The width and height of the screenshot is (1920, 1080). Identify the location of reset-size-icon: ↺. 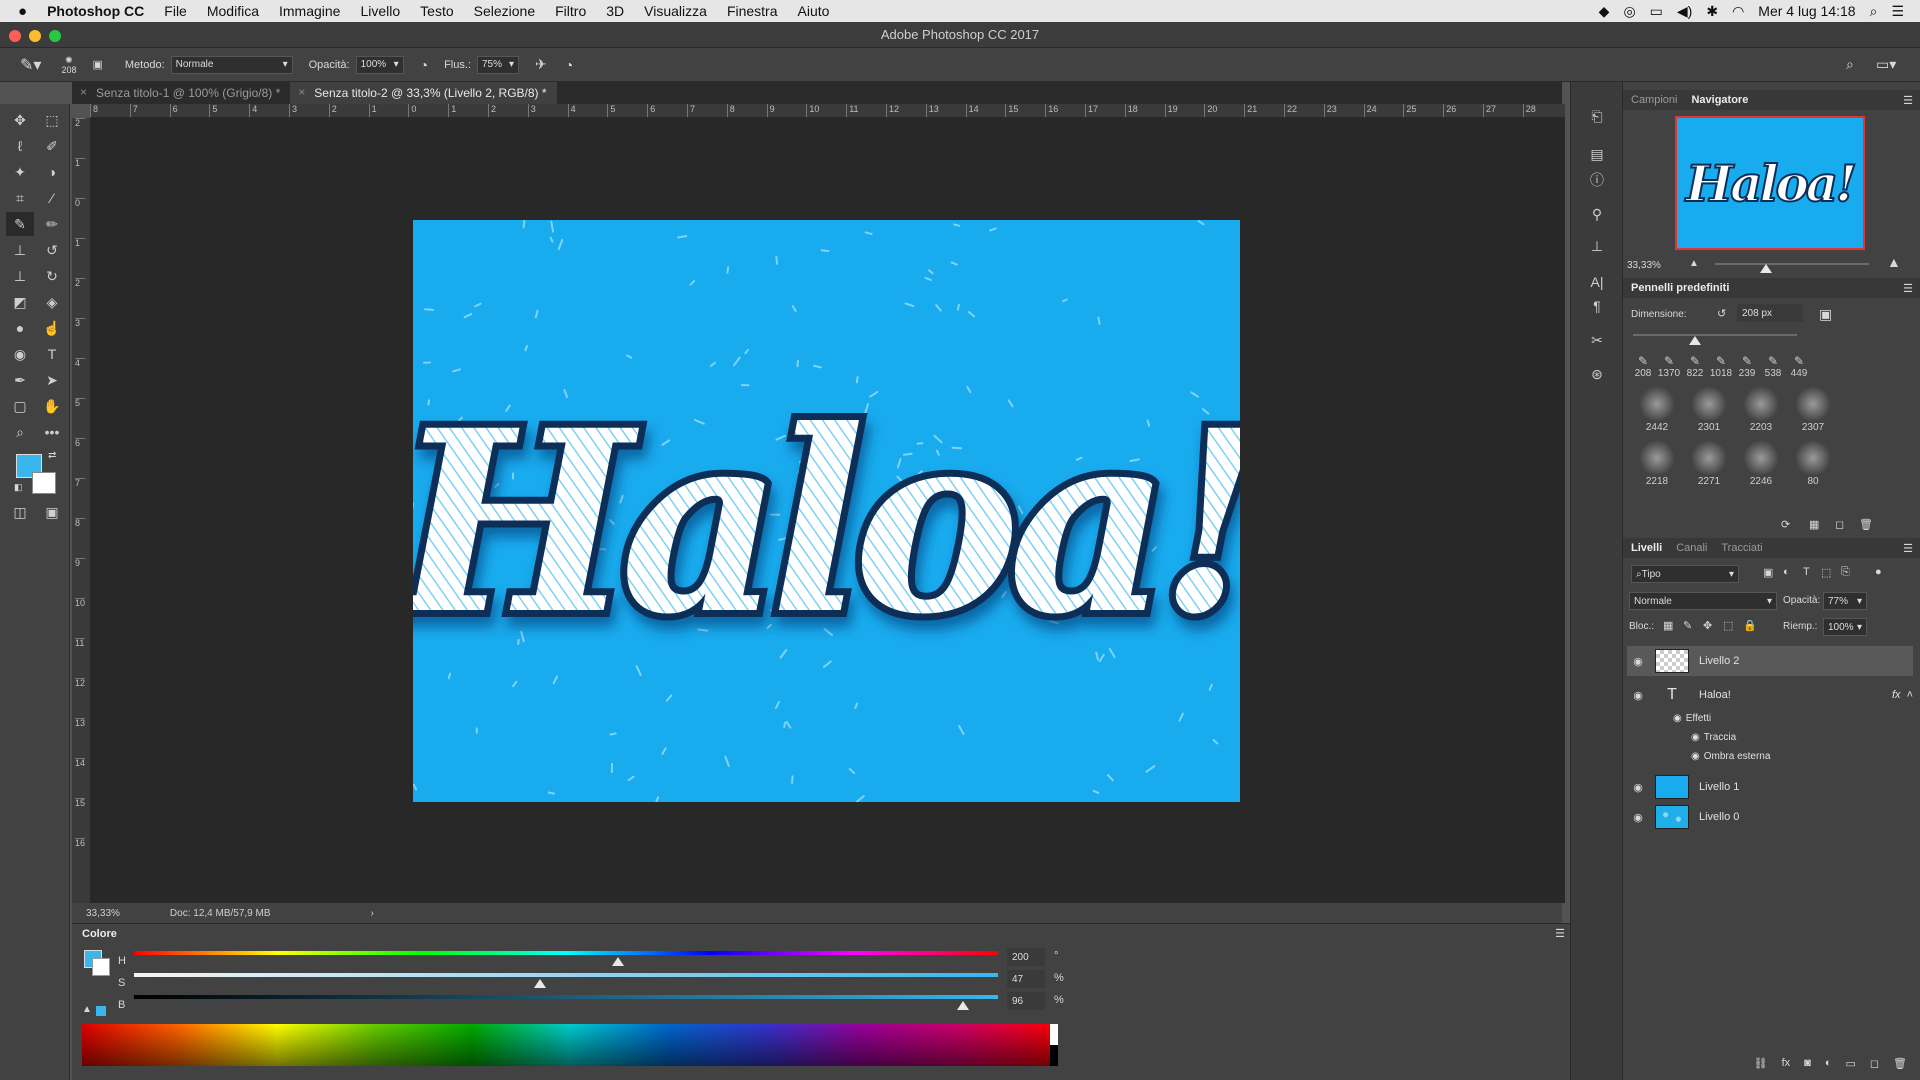
(1721, 313).